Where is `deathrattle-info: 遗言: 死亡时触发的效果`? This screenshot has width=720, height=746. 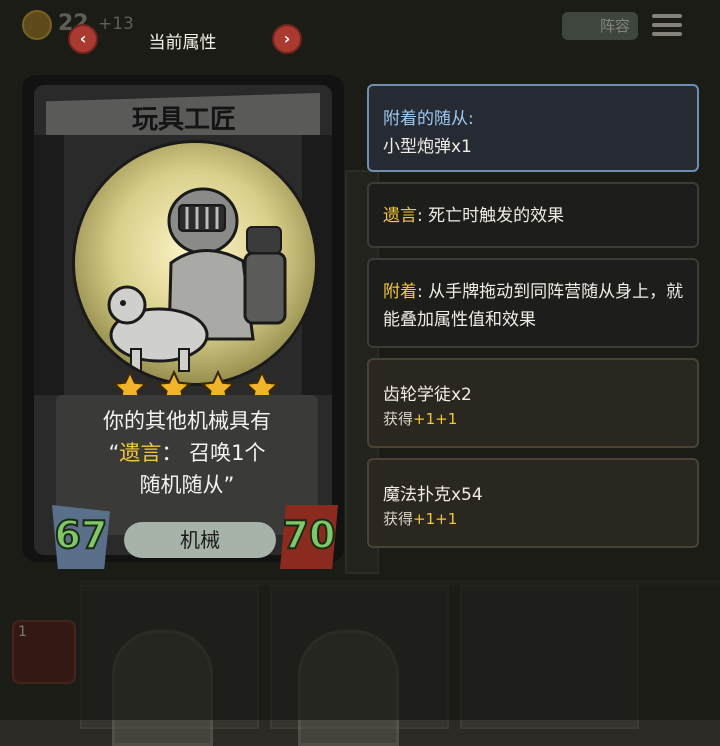 deathrattle-info: 遗言: 死亡时触发的效果 is located at coordinates (534, 216).